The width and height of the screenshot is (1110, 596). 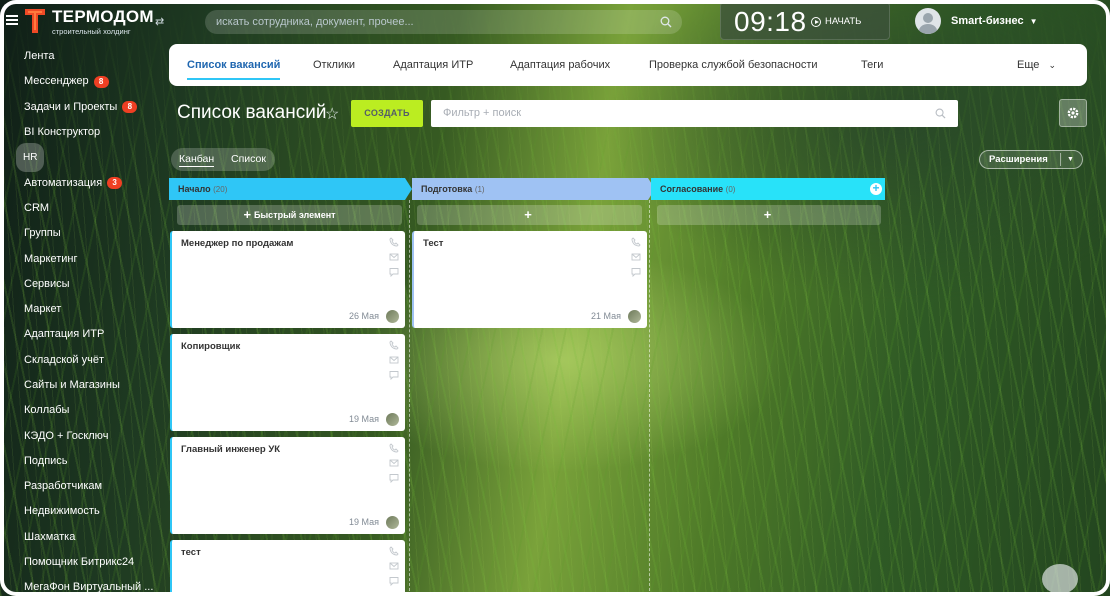 I want to click on sidebar-item-sites: Сайты и Магазины, so click(x=80, y=385).